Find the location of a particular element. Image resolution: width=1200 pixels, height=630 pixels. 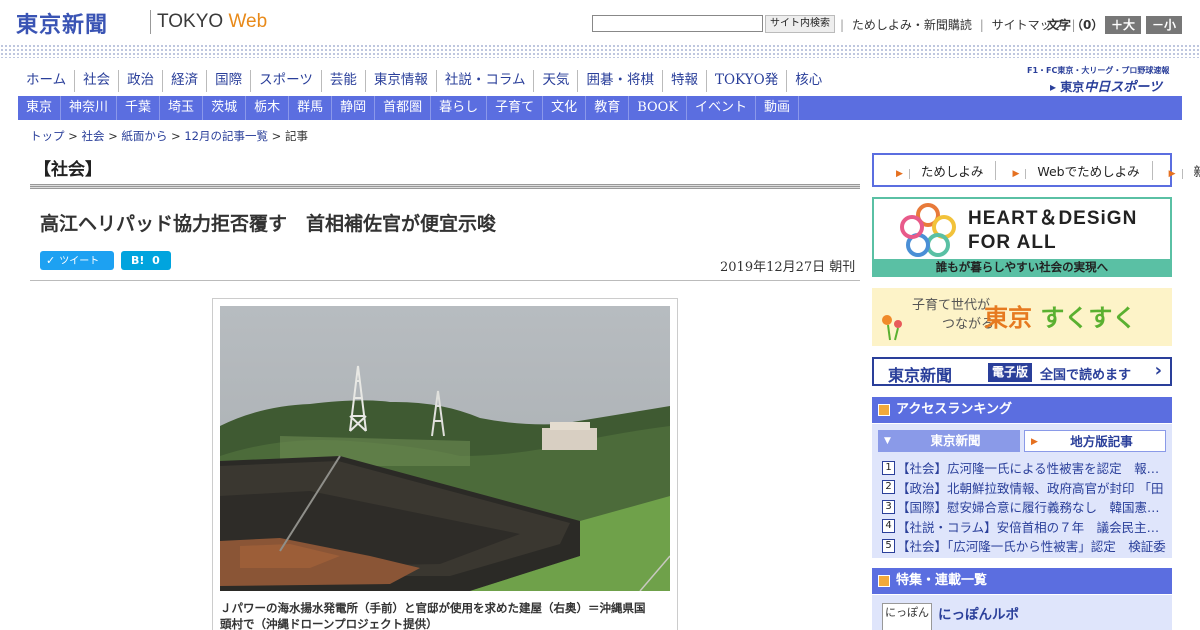

ranking-text: 【社会】広河隆一氏による性被害を認定 報告書 is located at coordinates (1032, 469).